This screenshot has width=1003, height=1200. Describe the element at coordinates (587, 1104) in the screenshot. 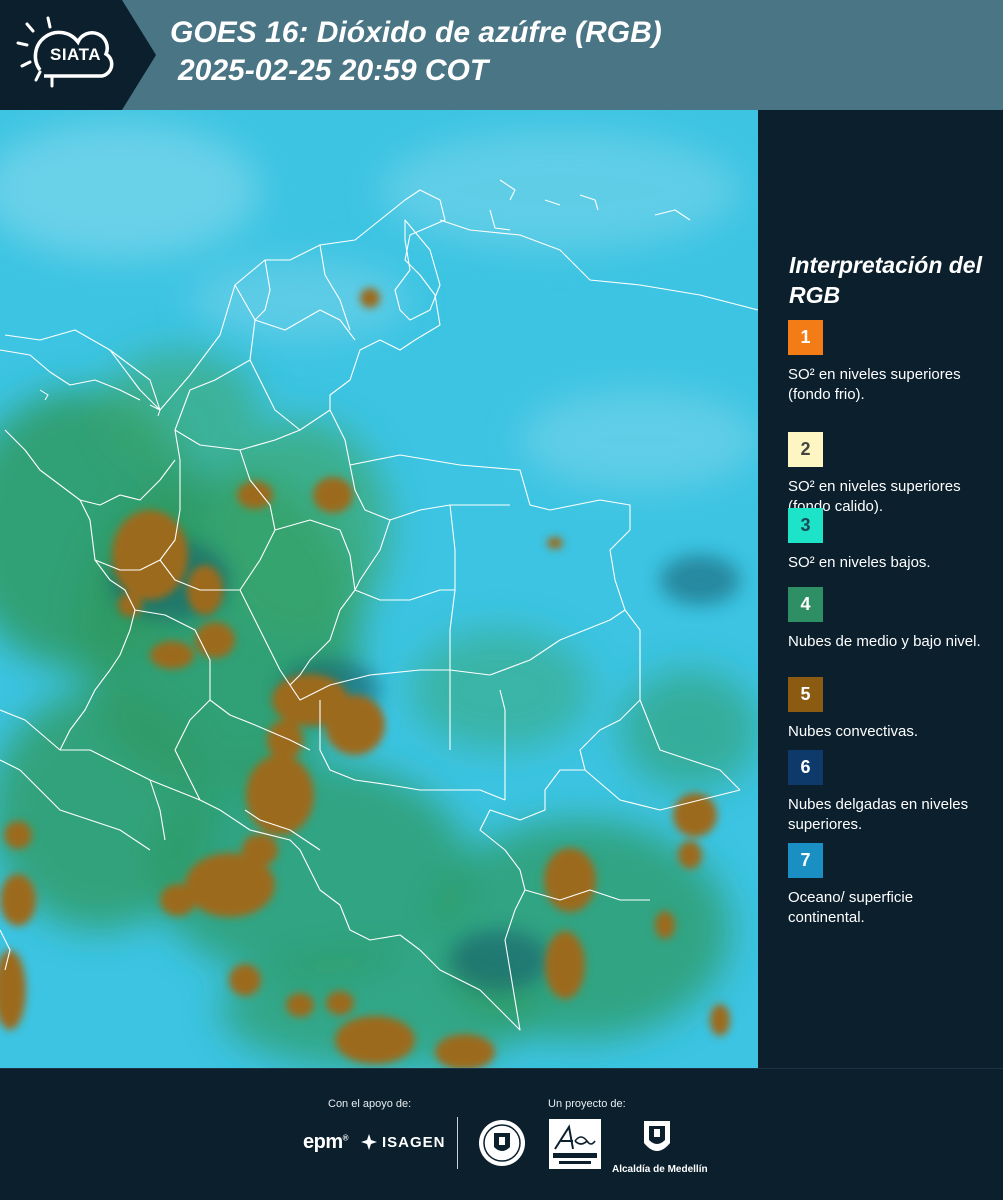

I see `project-label: Un proyecto de:` at that location.